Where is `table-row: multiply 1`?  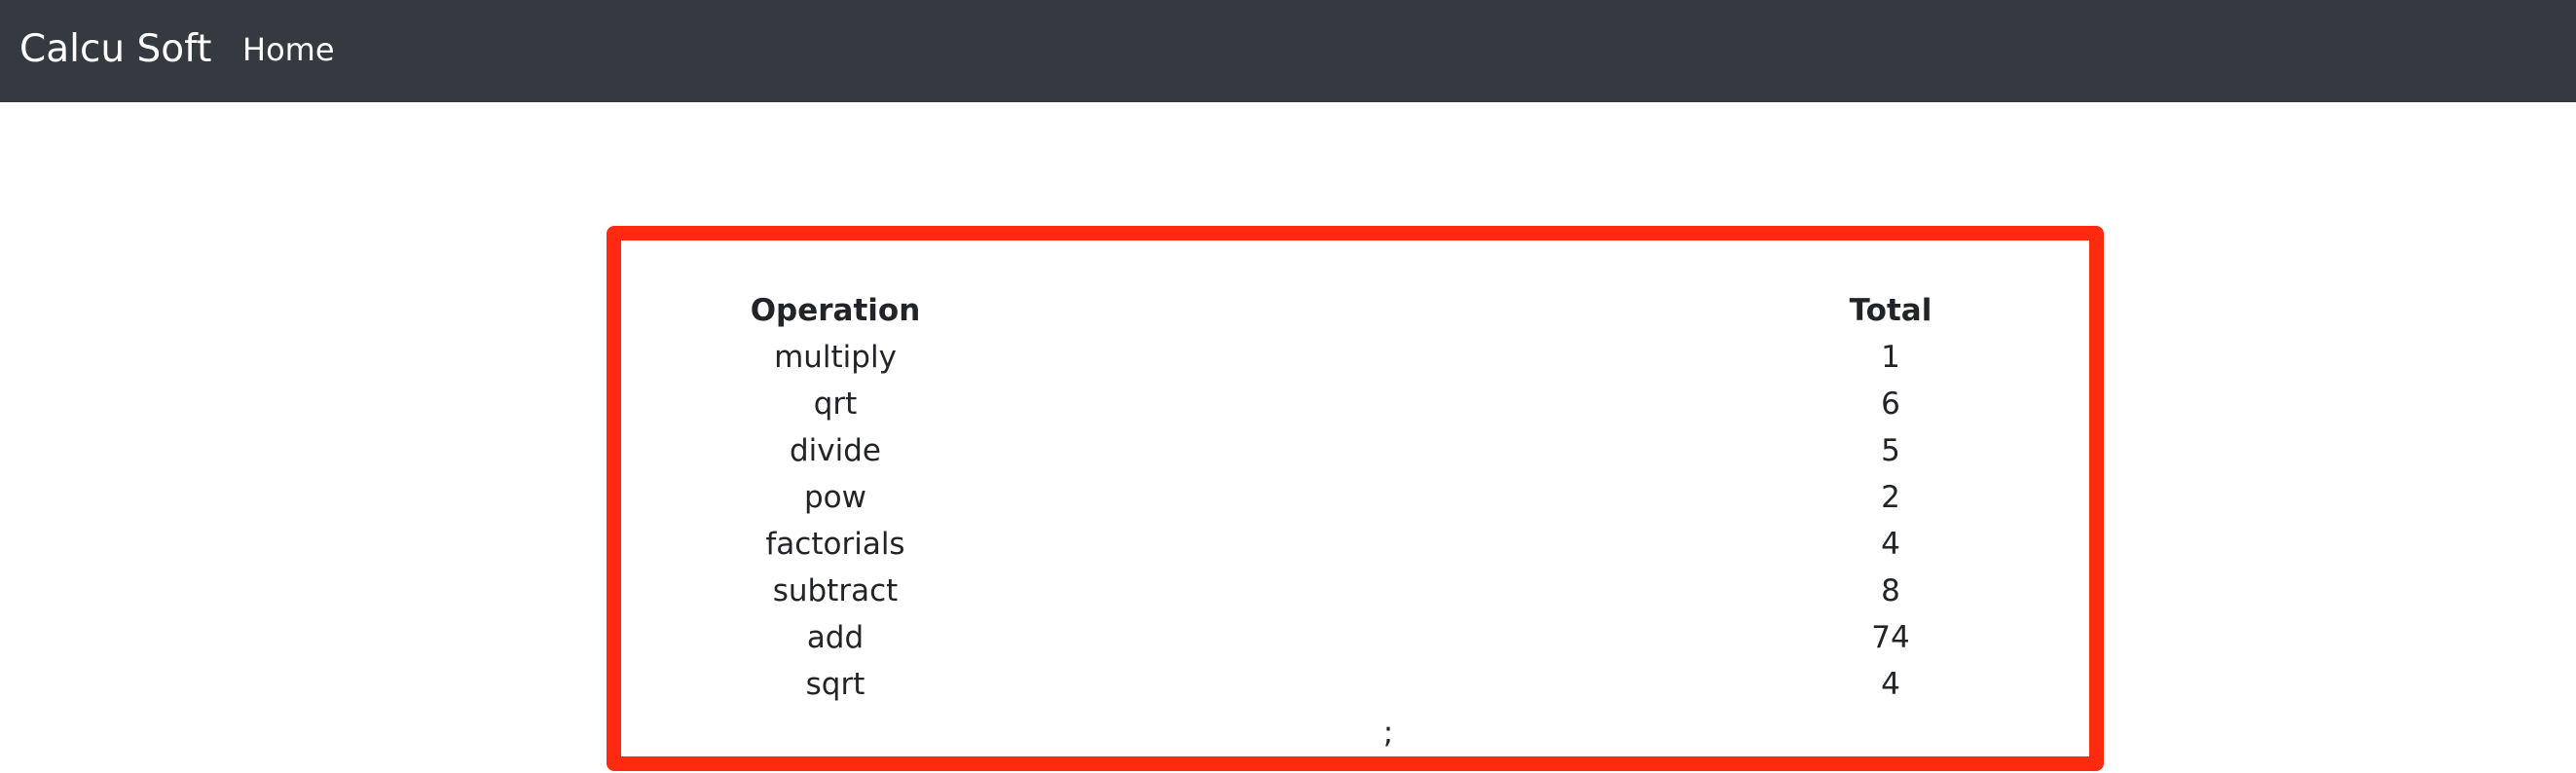 table-row: multiply 1 is located at coordinates (1314, 357).